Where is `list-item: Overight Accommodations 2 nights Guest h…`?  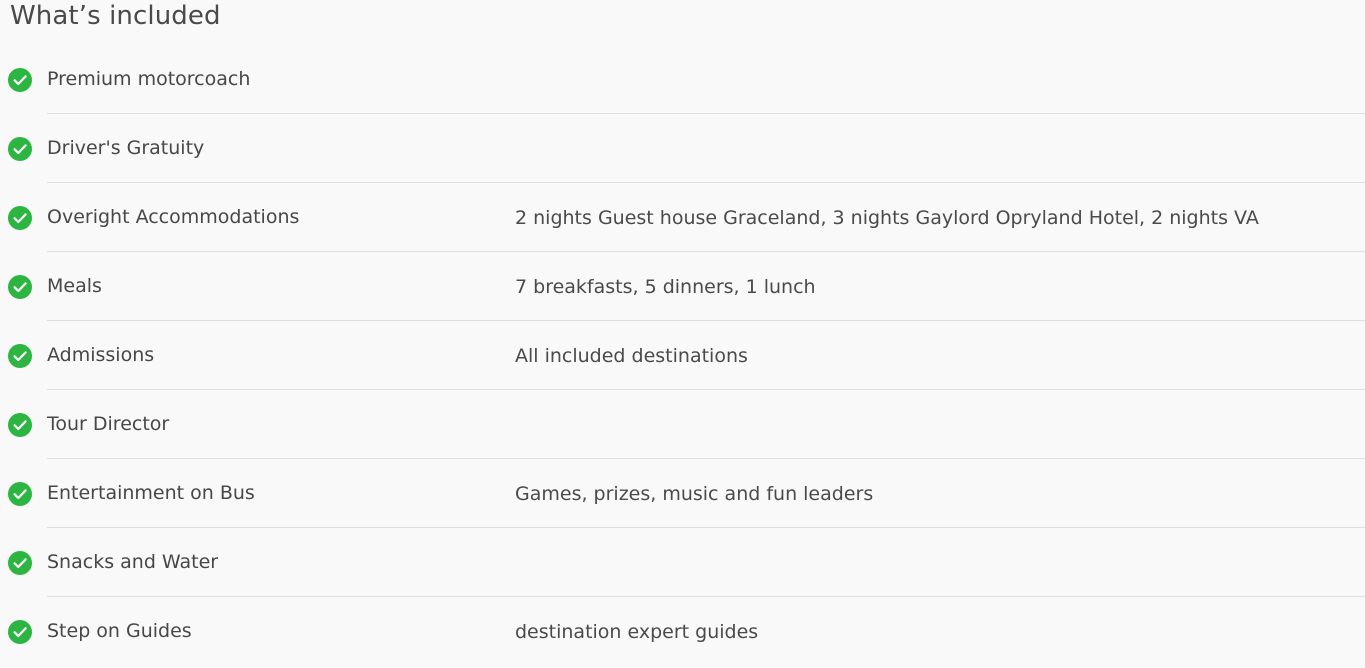 list-item: Overight Accommodations 2 nights Guest h… is located at coordinates (682, 217).